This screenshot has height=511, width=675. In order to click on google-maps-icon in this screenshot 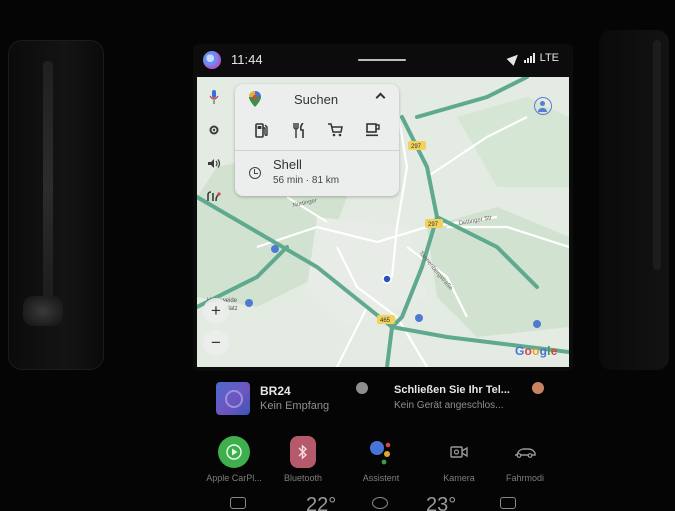, I will do `click(255, 99)`.